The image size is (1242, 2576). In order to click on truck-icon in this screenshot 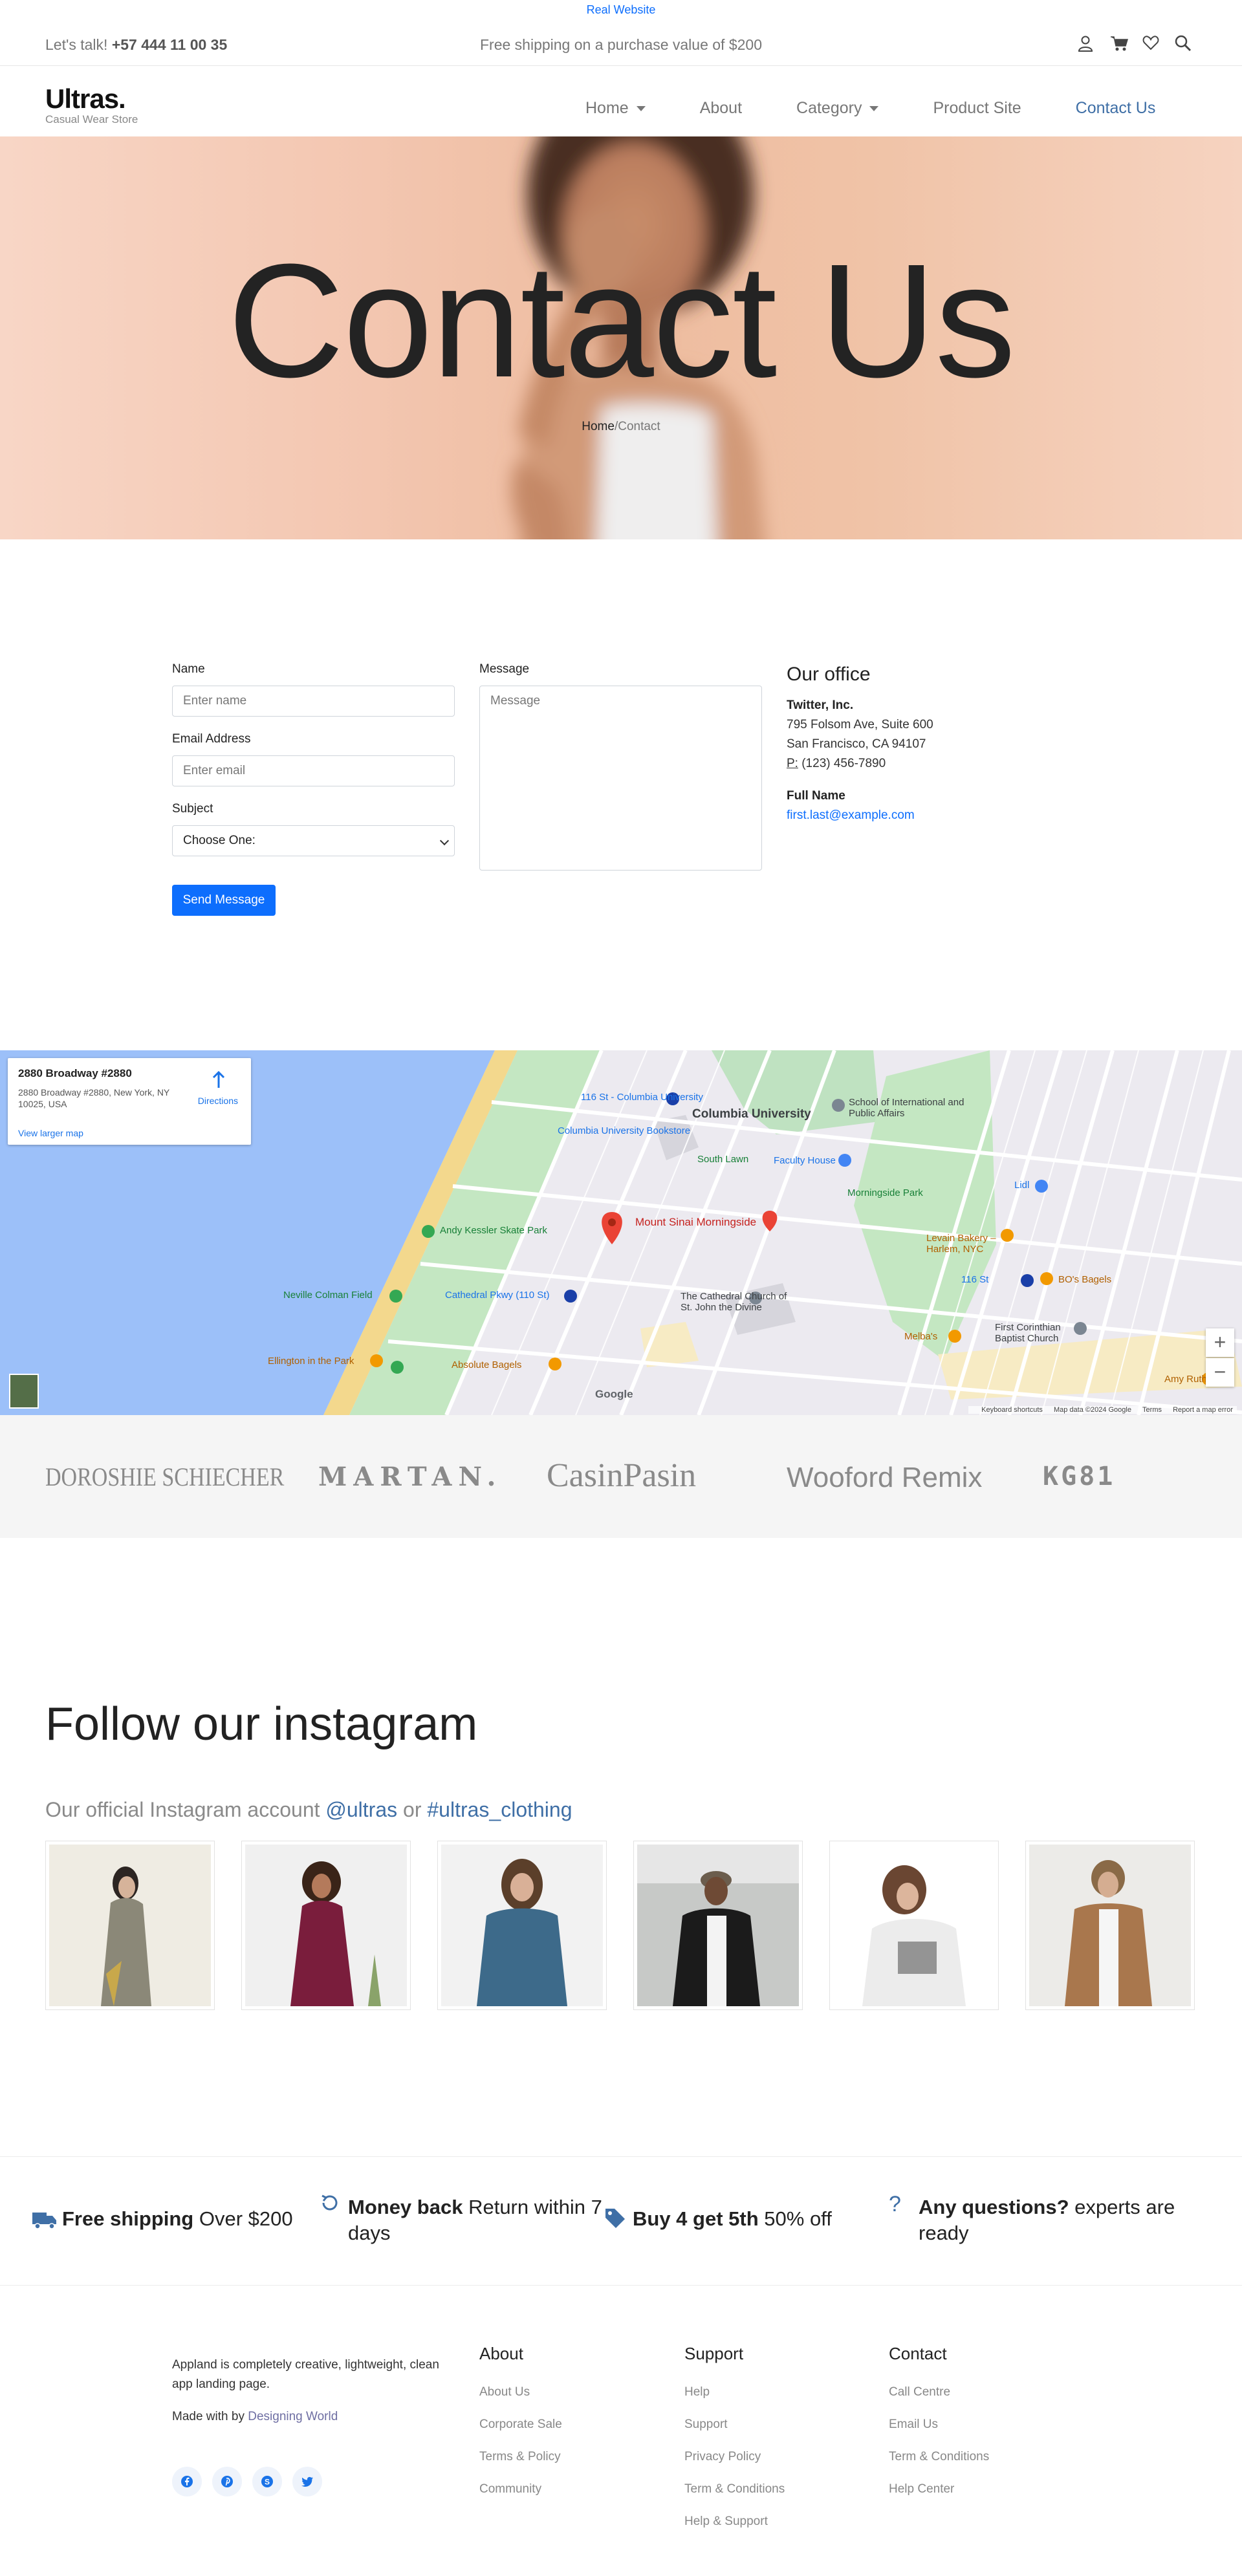, I will do `click(44, 2221)`.